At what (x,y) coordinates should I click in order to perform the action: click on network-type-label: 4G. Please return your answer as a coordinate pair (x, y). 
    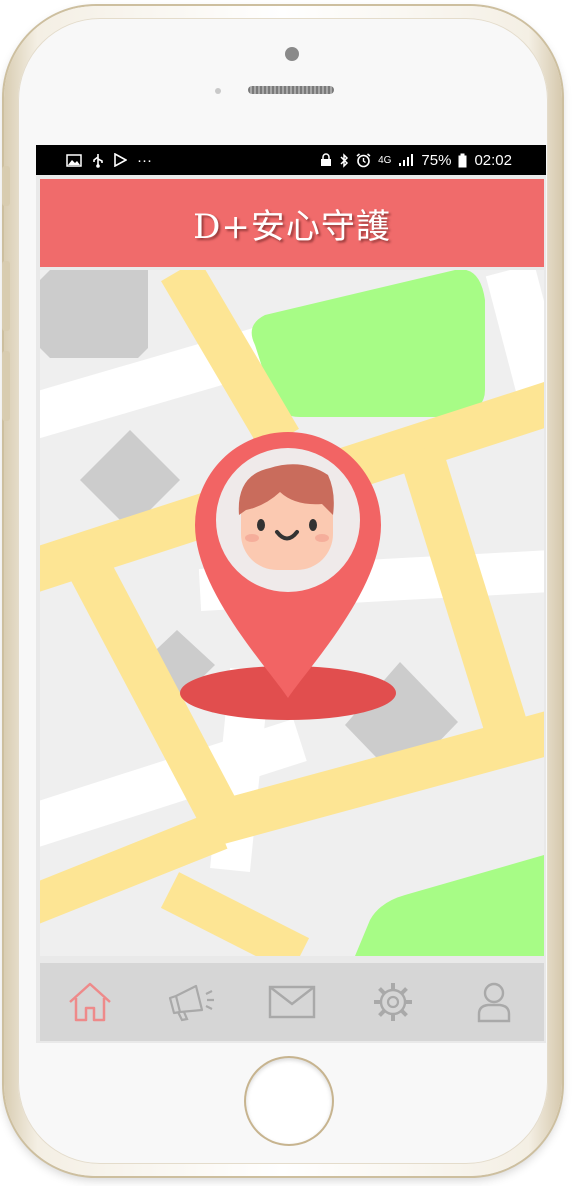
    Looking at the image, I should click on (385, 160).